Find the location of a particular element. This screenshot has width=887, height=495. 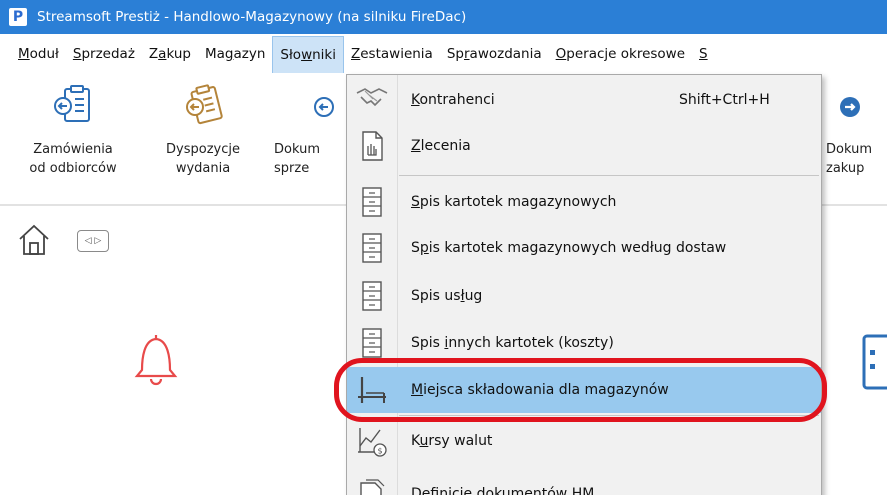

menu-item-label: Spis kartotek magazynowych is located at coordinates (514, 202).